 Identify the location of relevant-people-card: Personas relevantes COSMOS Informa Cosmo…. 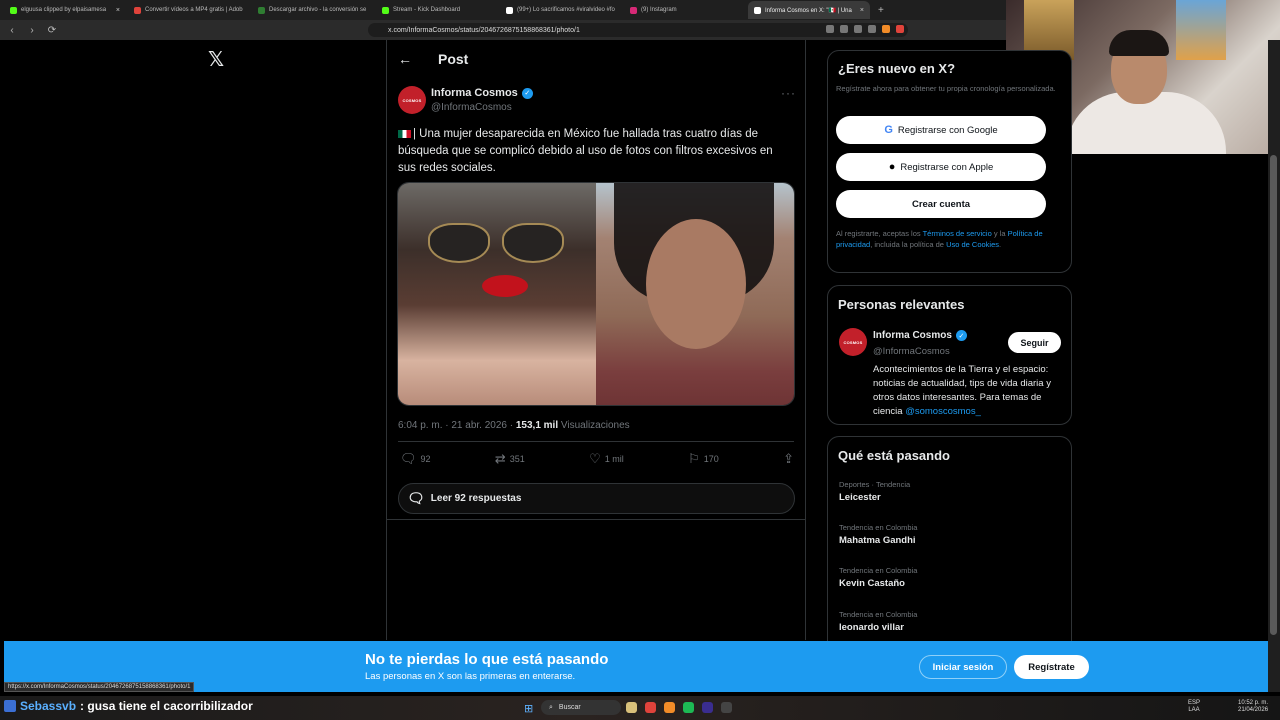
(949, 355).